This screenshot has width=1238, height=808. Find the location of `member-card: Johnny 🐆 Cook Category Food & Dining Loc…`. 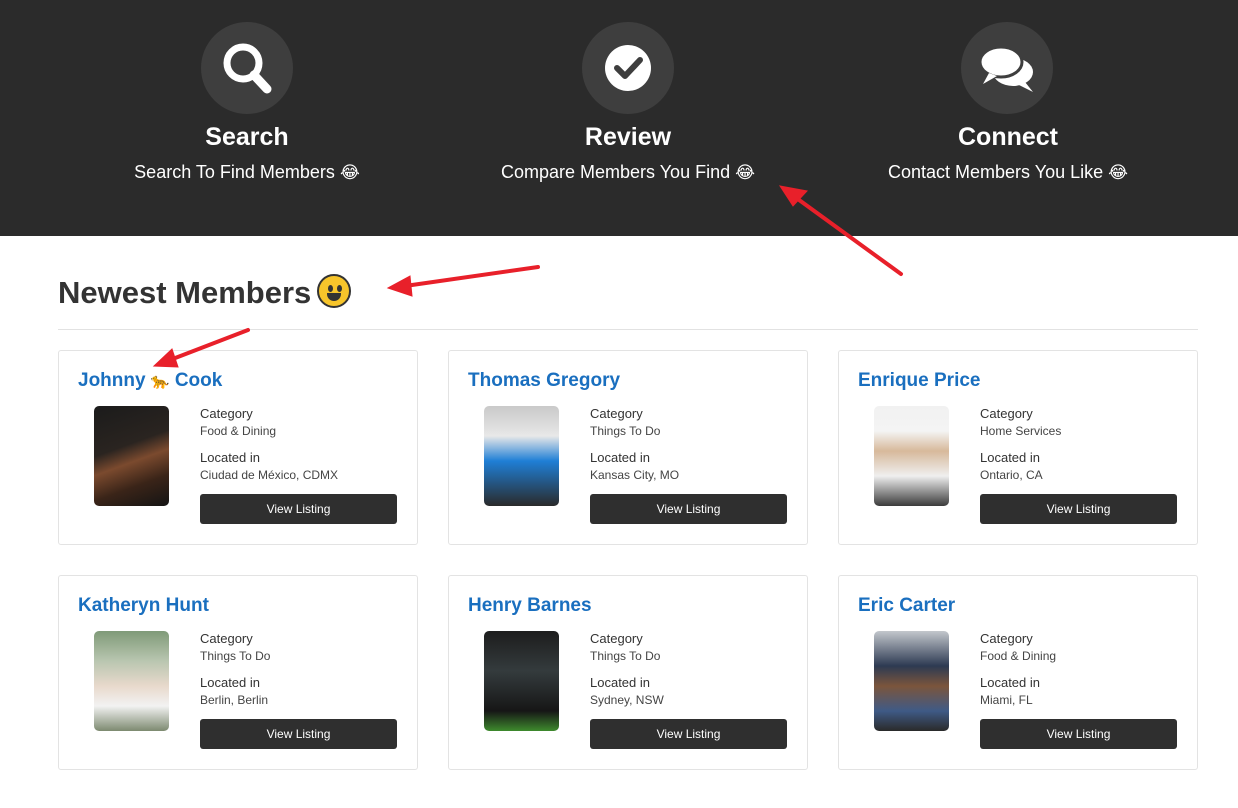

member-card: Johnny 🐆 Cook Category Food & Dining Loc… is located at coordinates (238, 447).